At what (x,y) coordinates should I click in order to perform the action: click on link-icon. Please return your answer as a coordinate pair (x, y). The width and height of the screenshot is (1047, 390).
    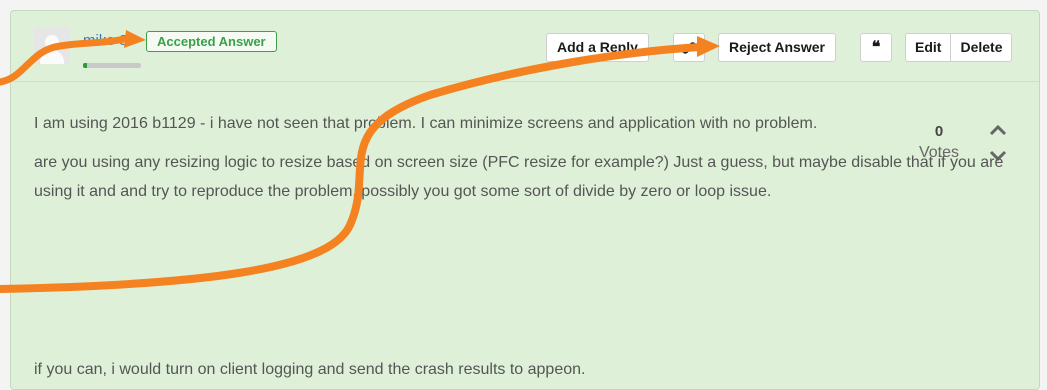
    Looking at the image, I should click on (689, 48).